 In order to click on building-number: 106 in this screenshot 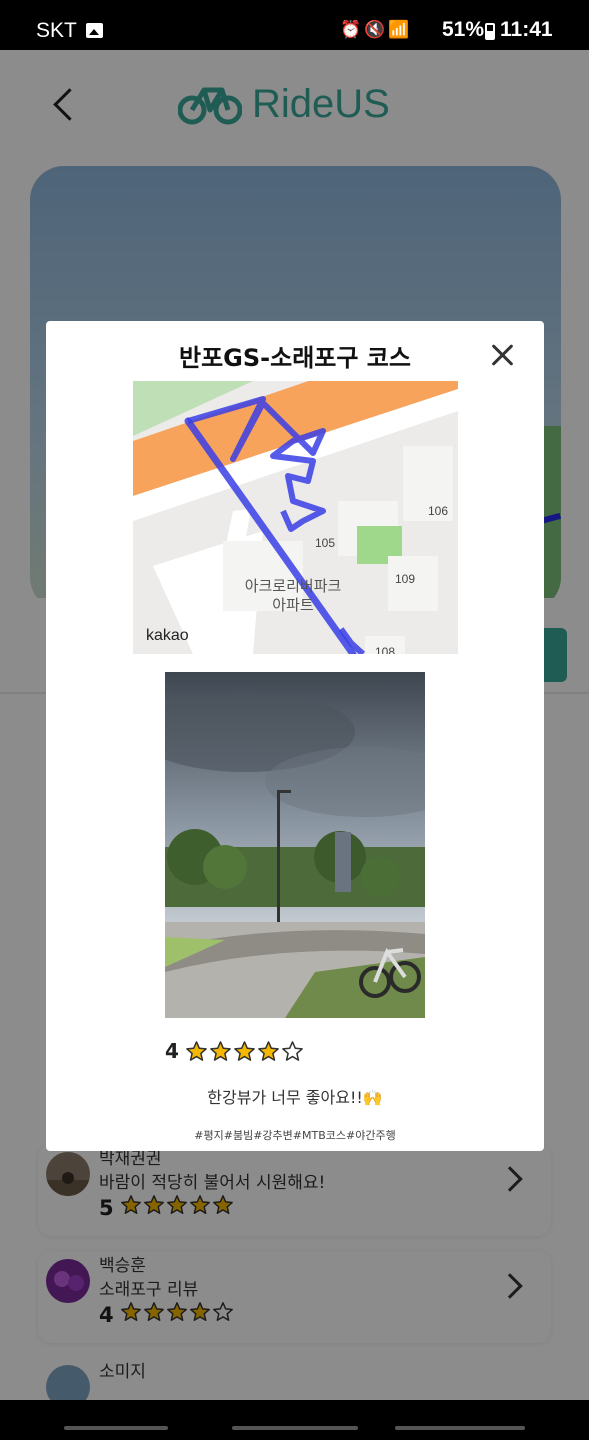, I will do `click(438, 511)`.